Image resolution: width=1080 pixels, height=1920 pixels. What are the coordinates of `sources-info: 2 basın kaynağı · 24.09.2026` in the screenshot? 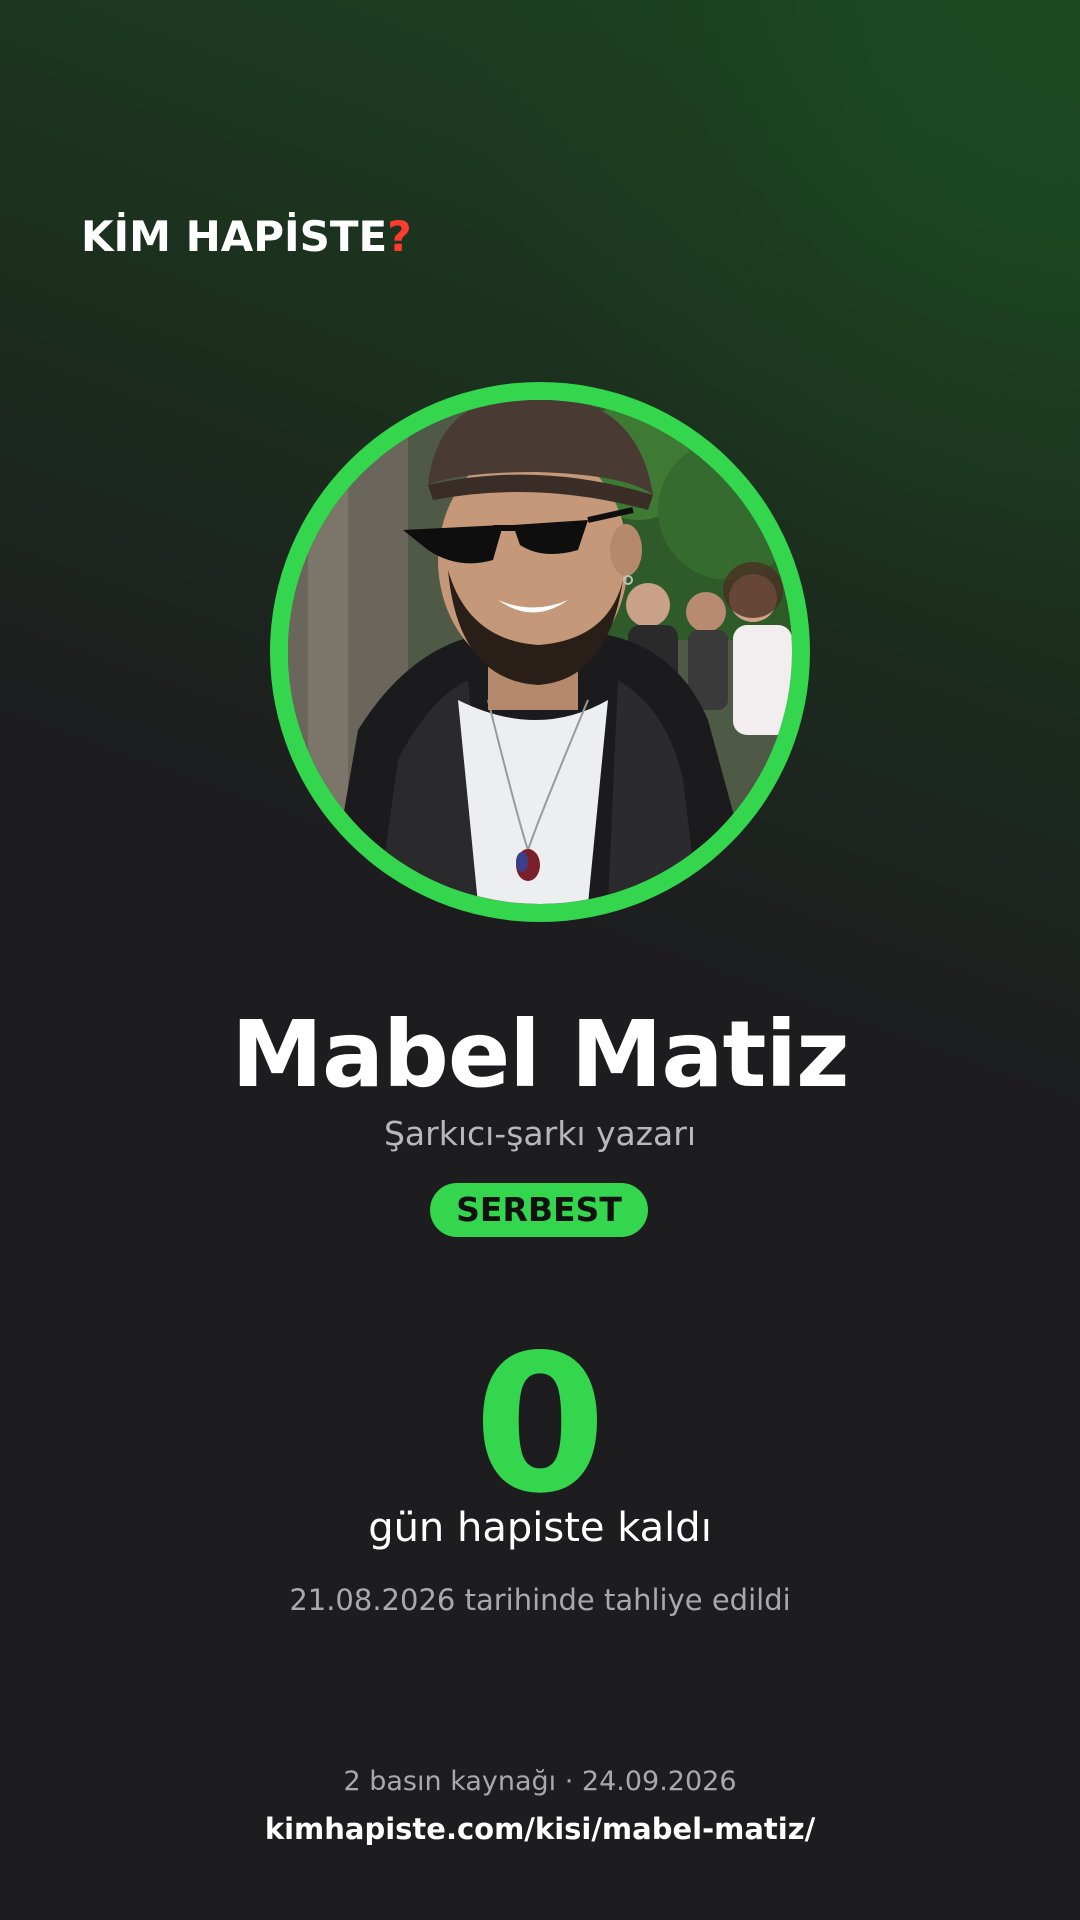 It's located at (540, 1781).